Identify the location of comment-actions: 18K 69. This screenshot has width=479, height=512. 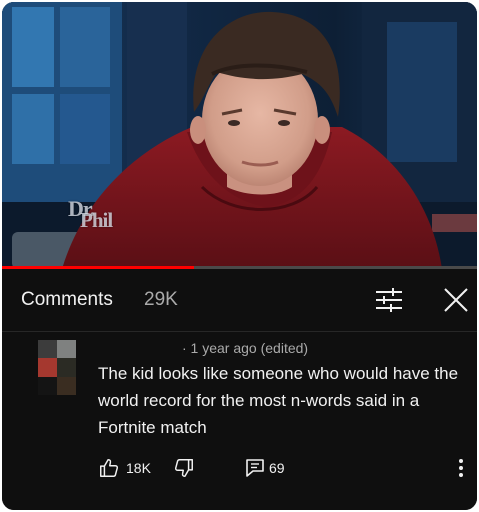
(239, 470).